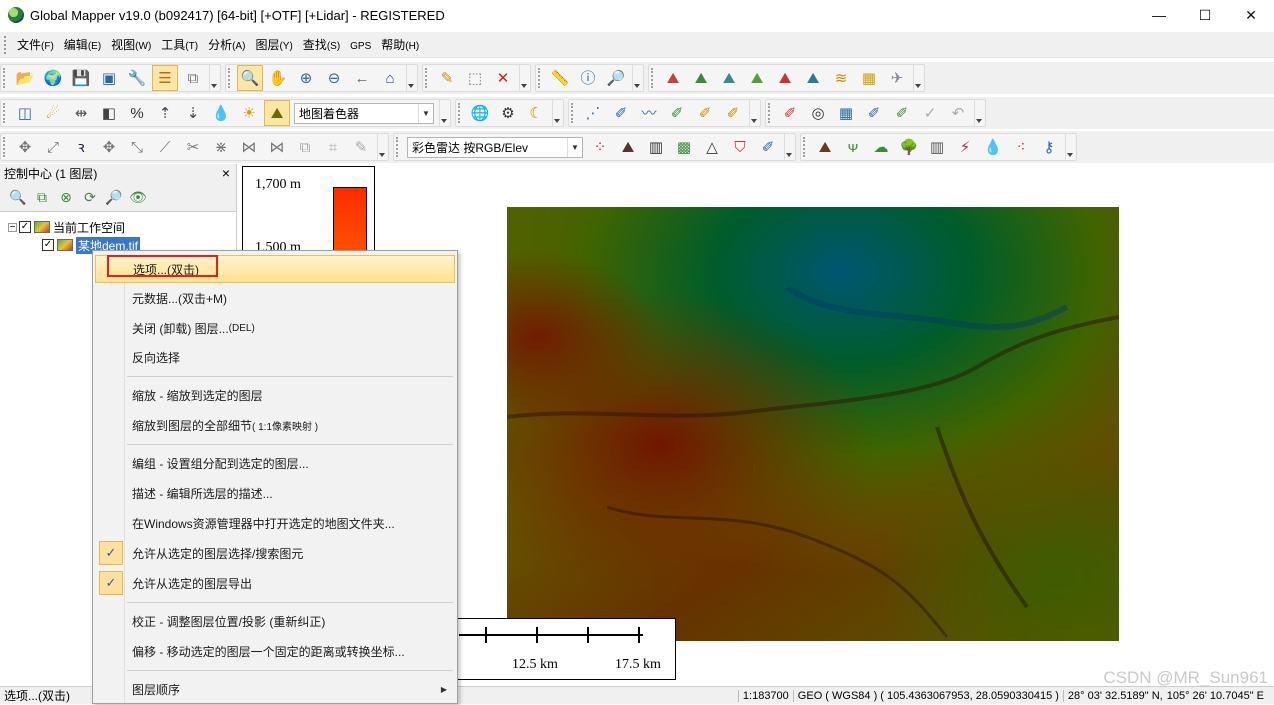  Describe the element at coordinates (475, 78) in the screenshot. I see `select-rect-icon: ⬚` at that location.